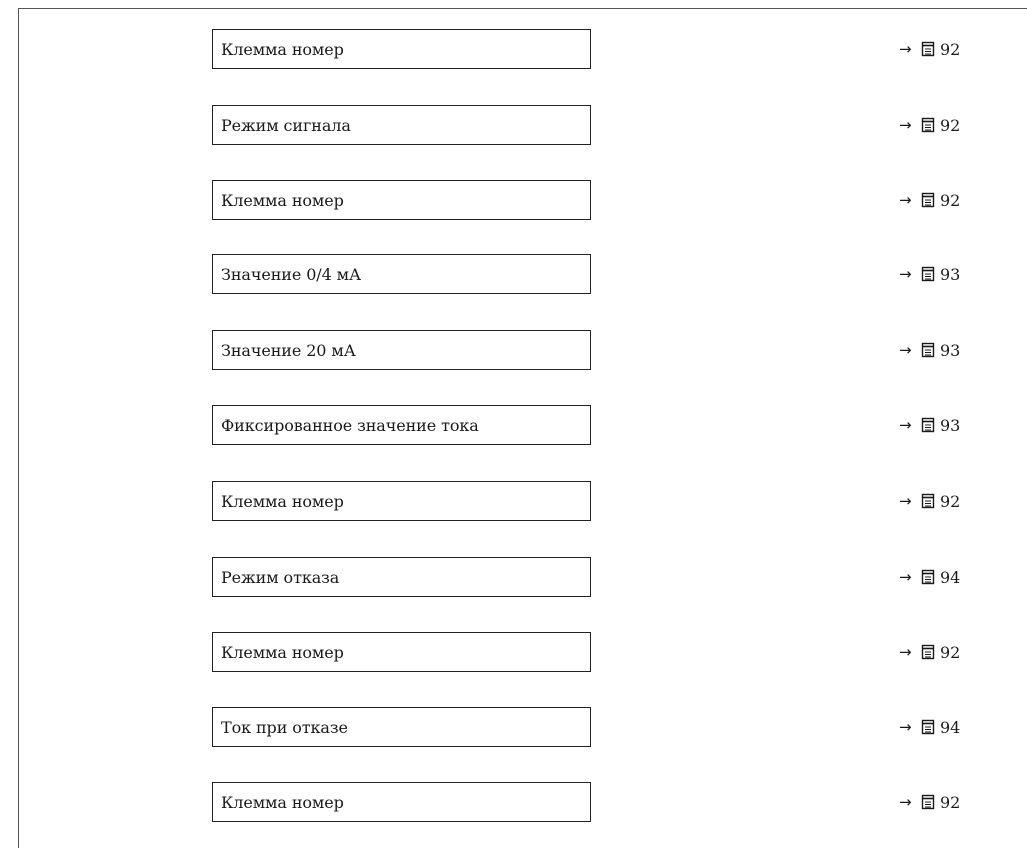 The image size is (1027, 848). I want to click on parameter-box: Фиксированное значение тока, so click(401, 425).